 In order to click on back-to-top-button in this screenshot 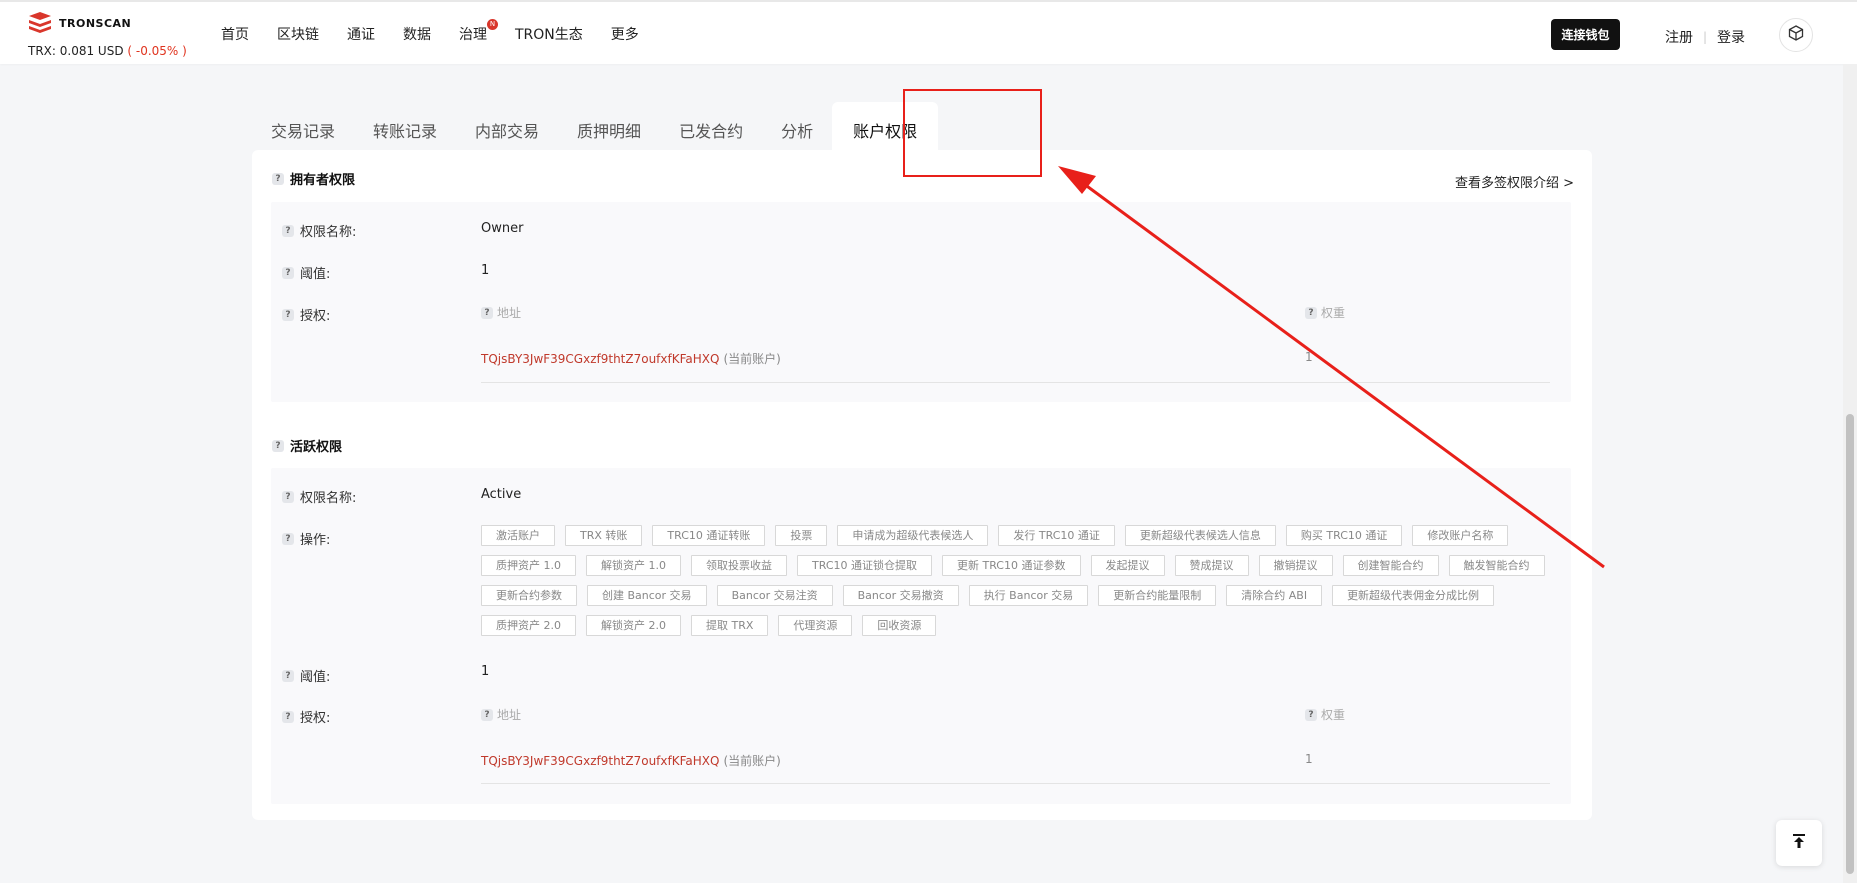, I will do `click(1799, 843)`.